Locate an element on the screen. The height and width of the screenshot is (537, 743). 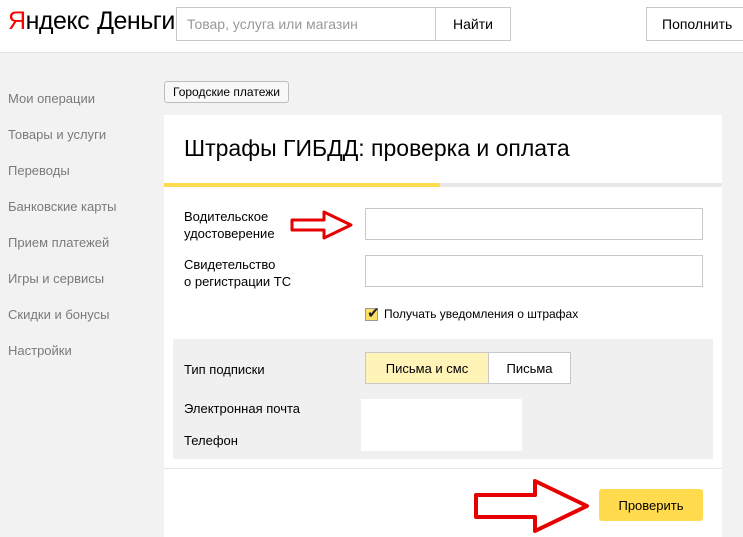
header: ЯндексДеньги Найти Пополнить is located at coordinates (371, 26).